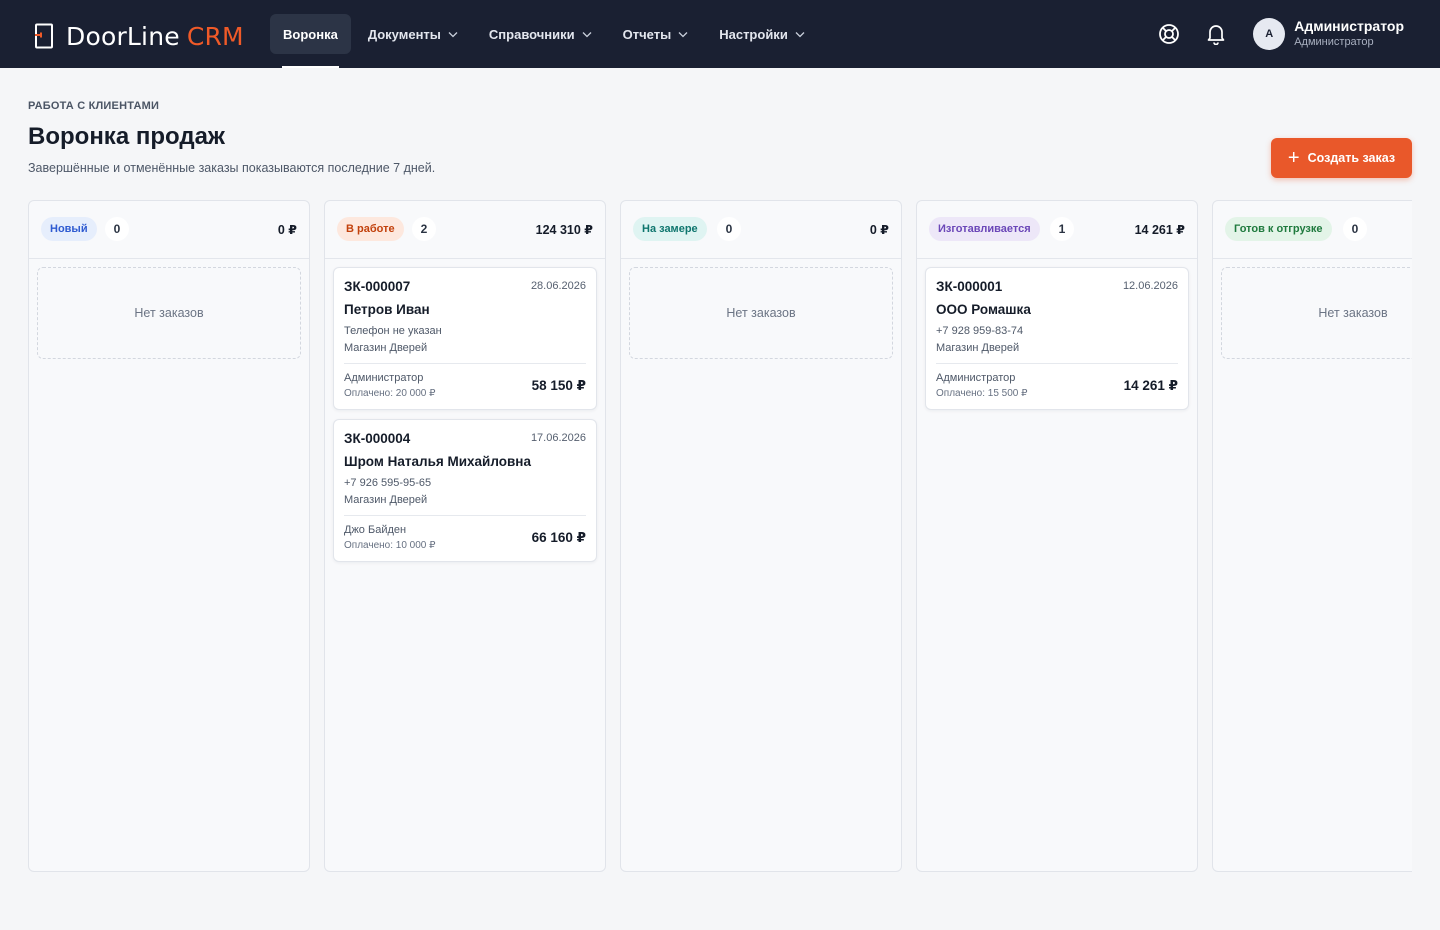  Describe the element at coordinates (310, 41) in the screenshot. I see `nav-item-funnel: Воронка` at that location.